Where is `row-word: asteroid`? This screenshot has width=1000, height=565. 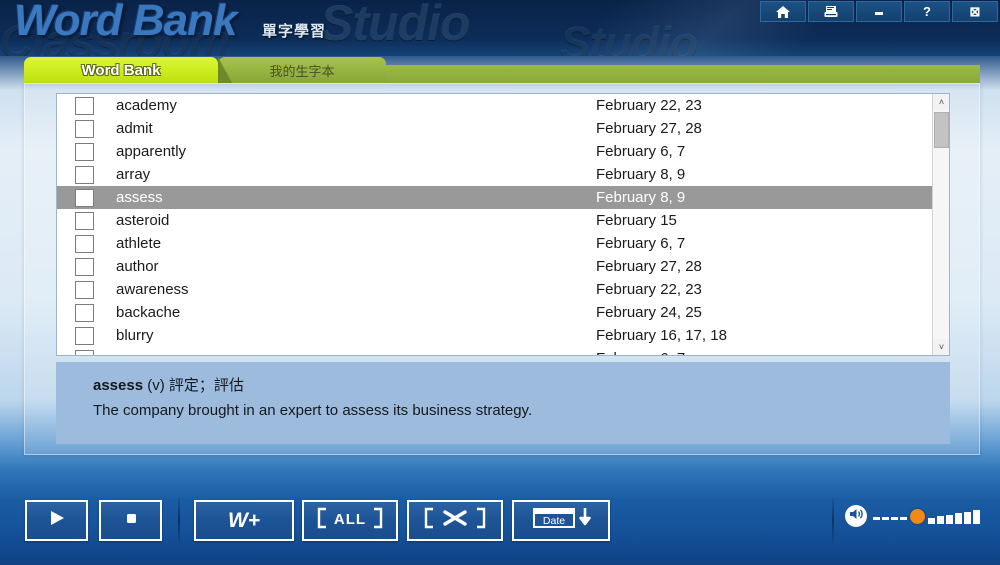 row-word: asteroid is located at coordinates (143, 220).